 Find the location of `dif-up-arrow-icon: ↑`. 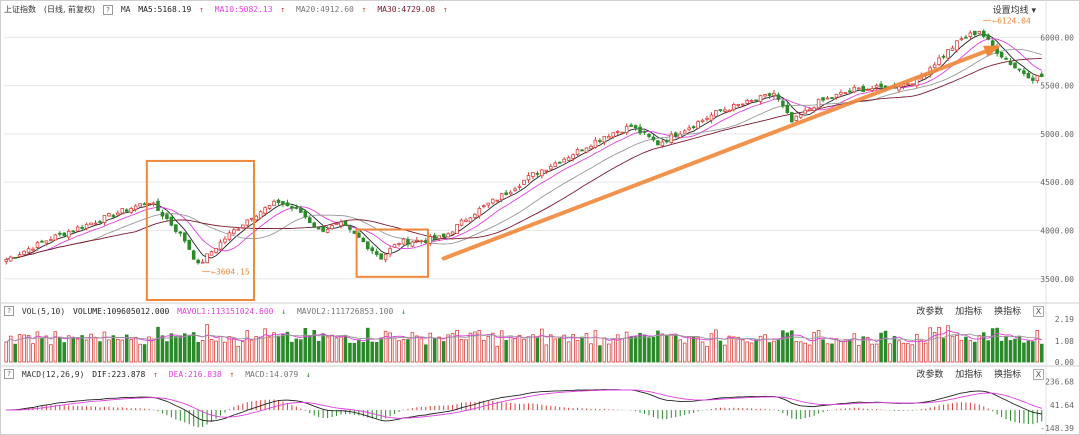

dif-up-arrow-icon: ↑ is located at coordinates (155, 374).